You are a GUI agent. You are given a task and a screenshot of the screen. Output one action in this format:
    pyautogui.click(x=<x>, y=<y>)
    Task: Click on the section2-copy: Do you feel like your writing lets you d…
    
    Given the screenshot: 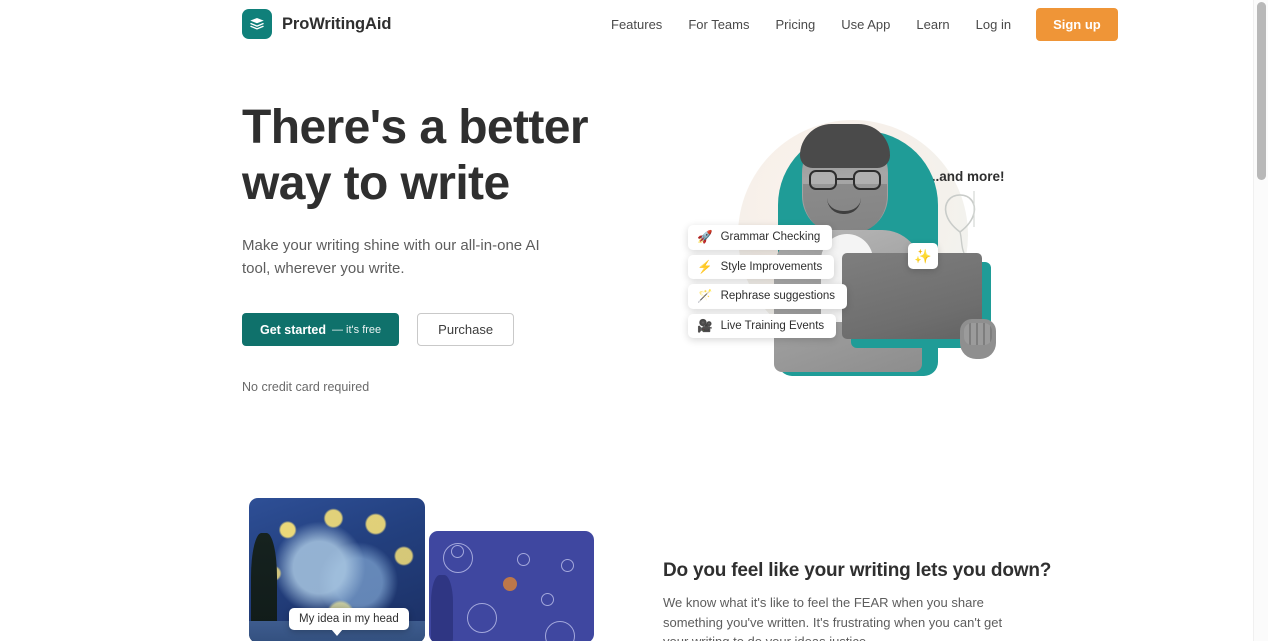 What is the action you would take?
    pyautogui.click(x=857, y=600)
    